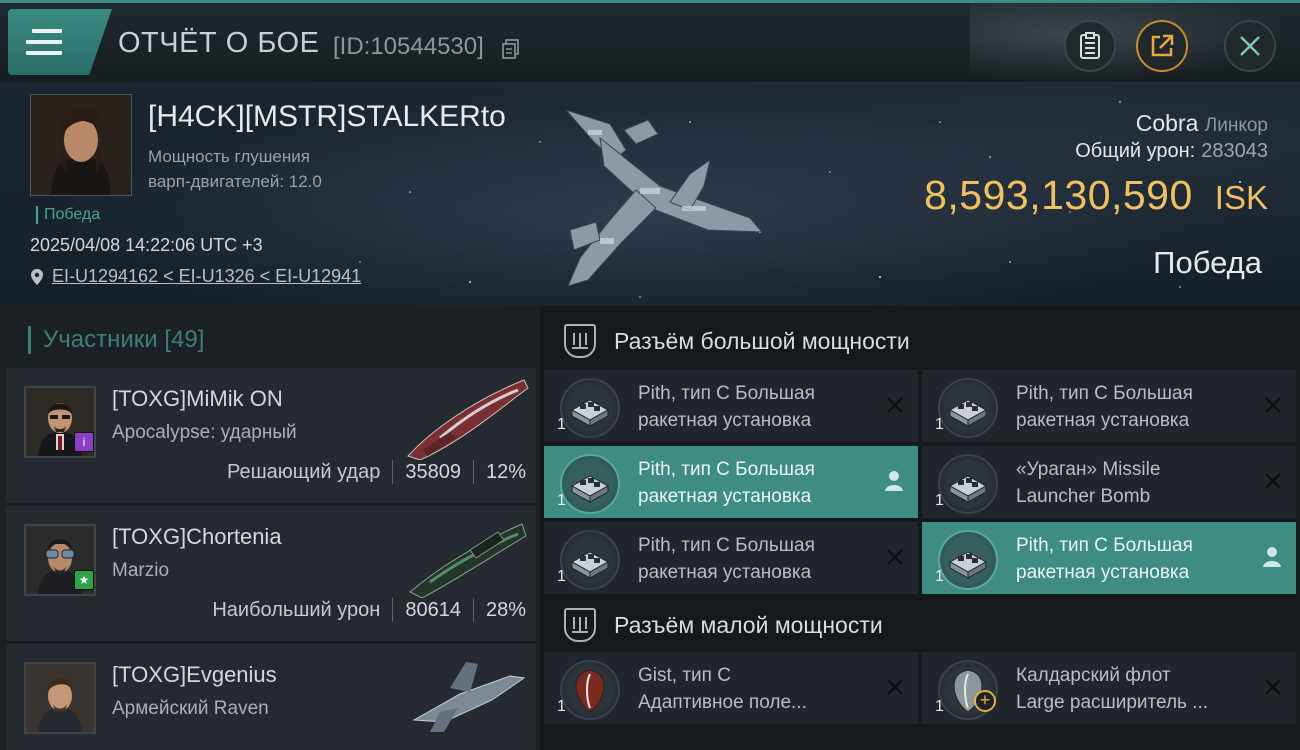 The height and width of the screenshot is (750, 1300). I want to click on participant-ship: Marzio, so click(141, 570).